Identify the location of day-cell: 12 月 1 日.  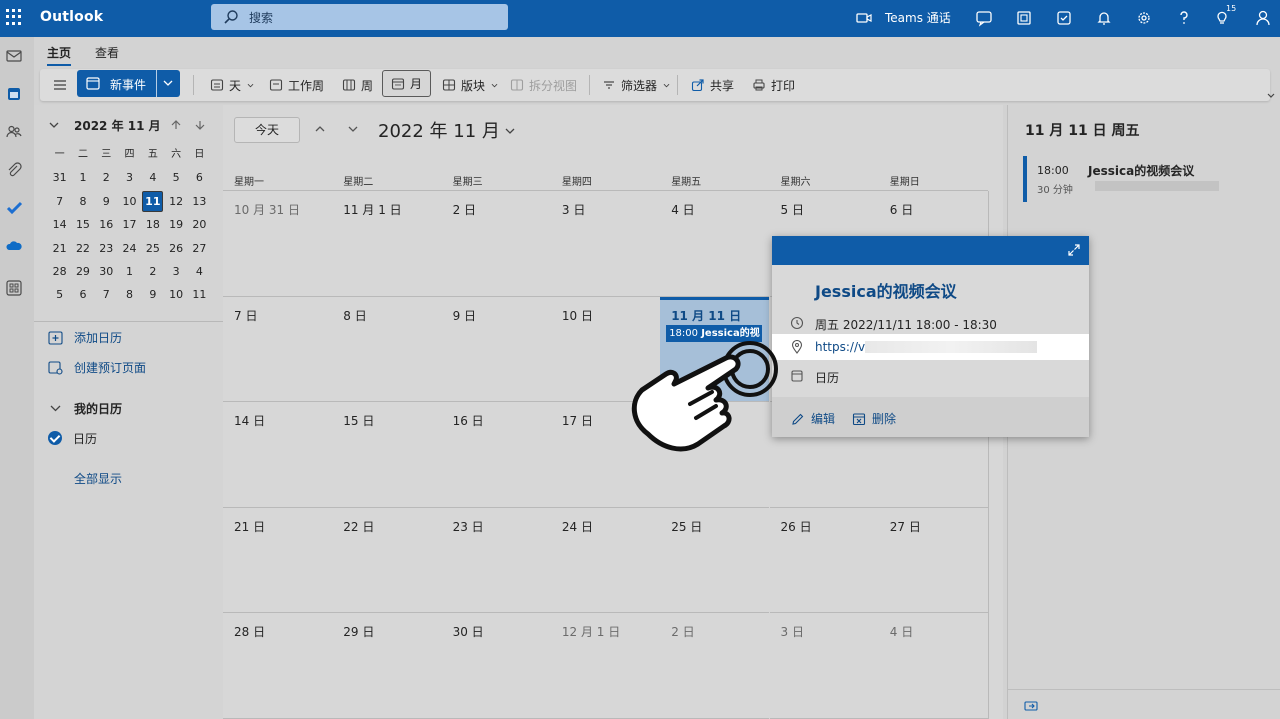
(605, 666).